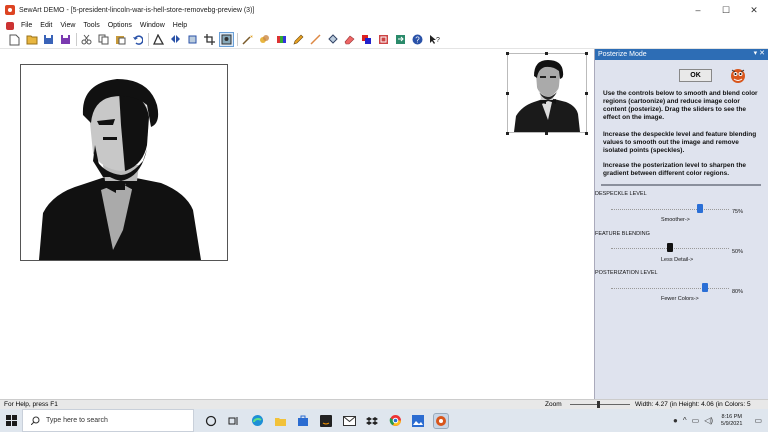 The width and height of the screenshot is (768, 432). What do you see at coordinates (264, 39) in the screenshot?
I see `color-merge-icon` at bounding box center [264, 39].